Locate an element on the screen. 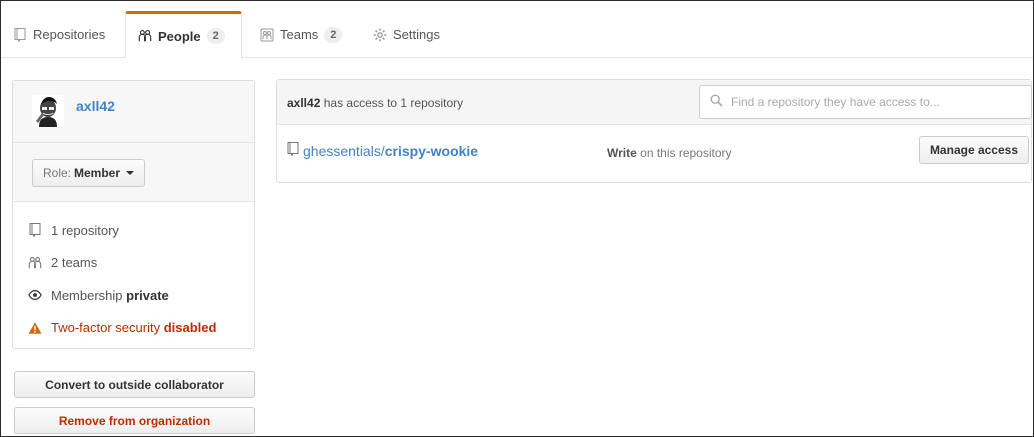  repo-name: crispy-wookie is located at coordinates (431, 150).